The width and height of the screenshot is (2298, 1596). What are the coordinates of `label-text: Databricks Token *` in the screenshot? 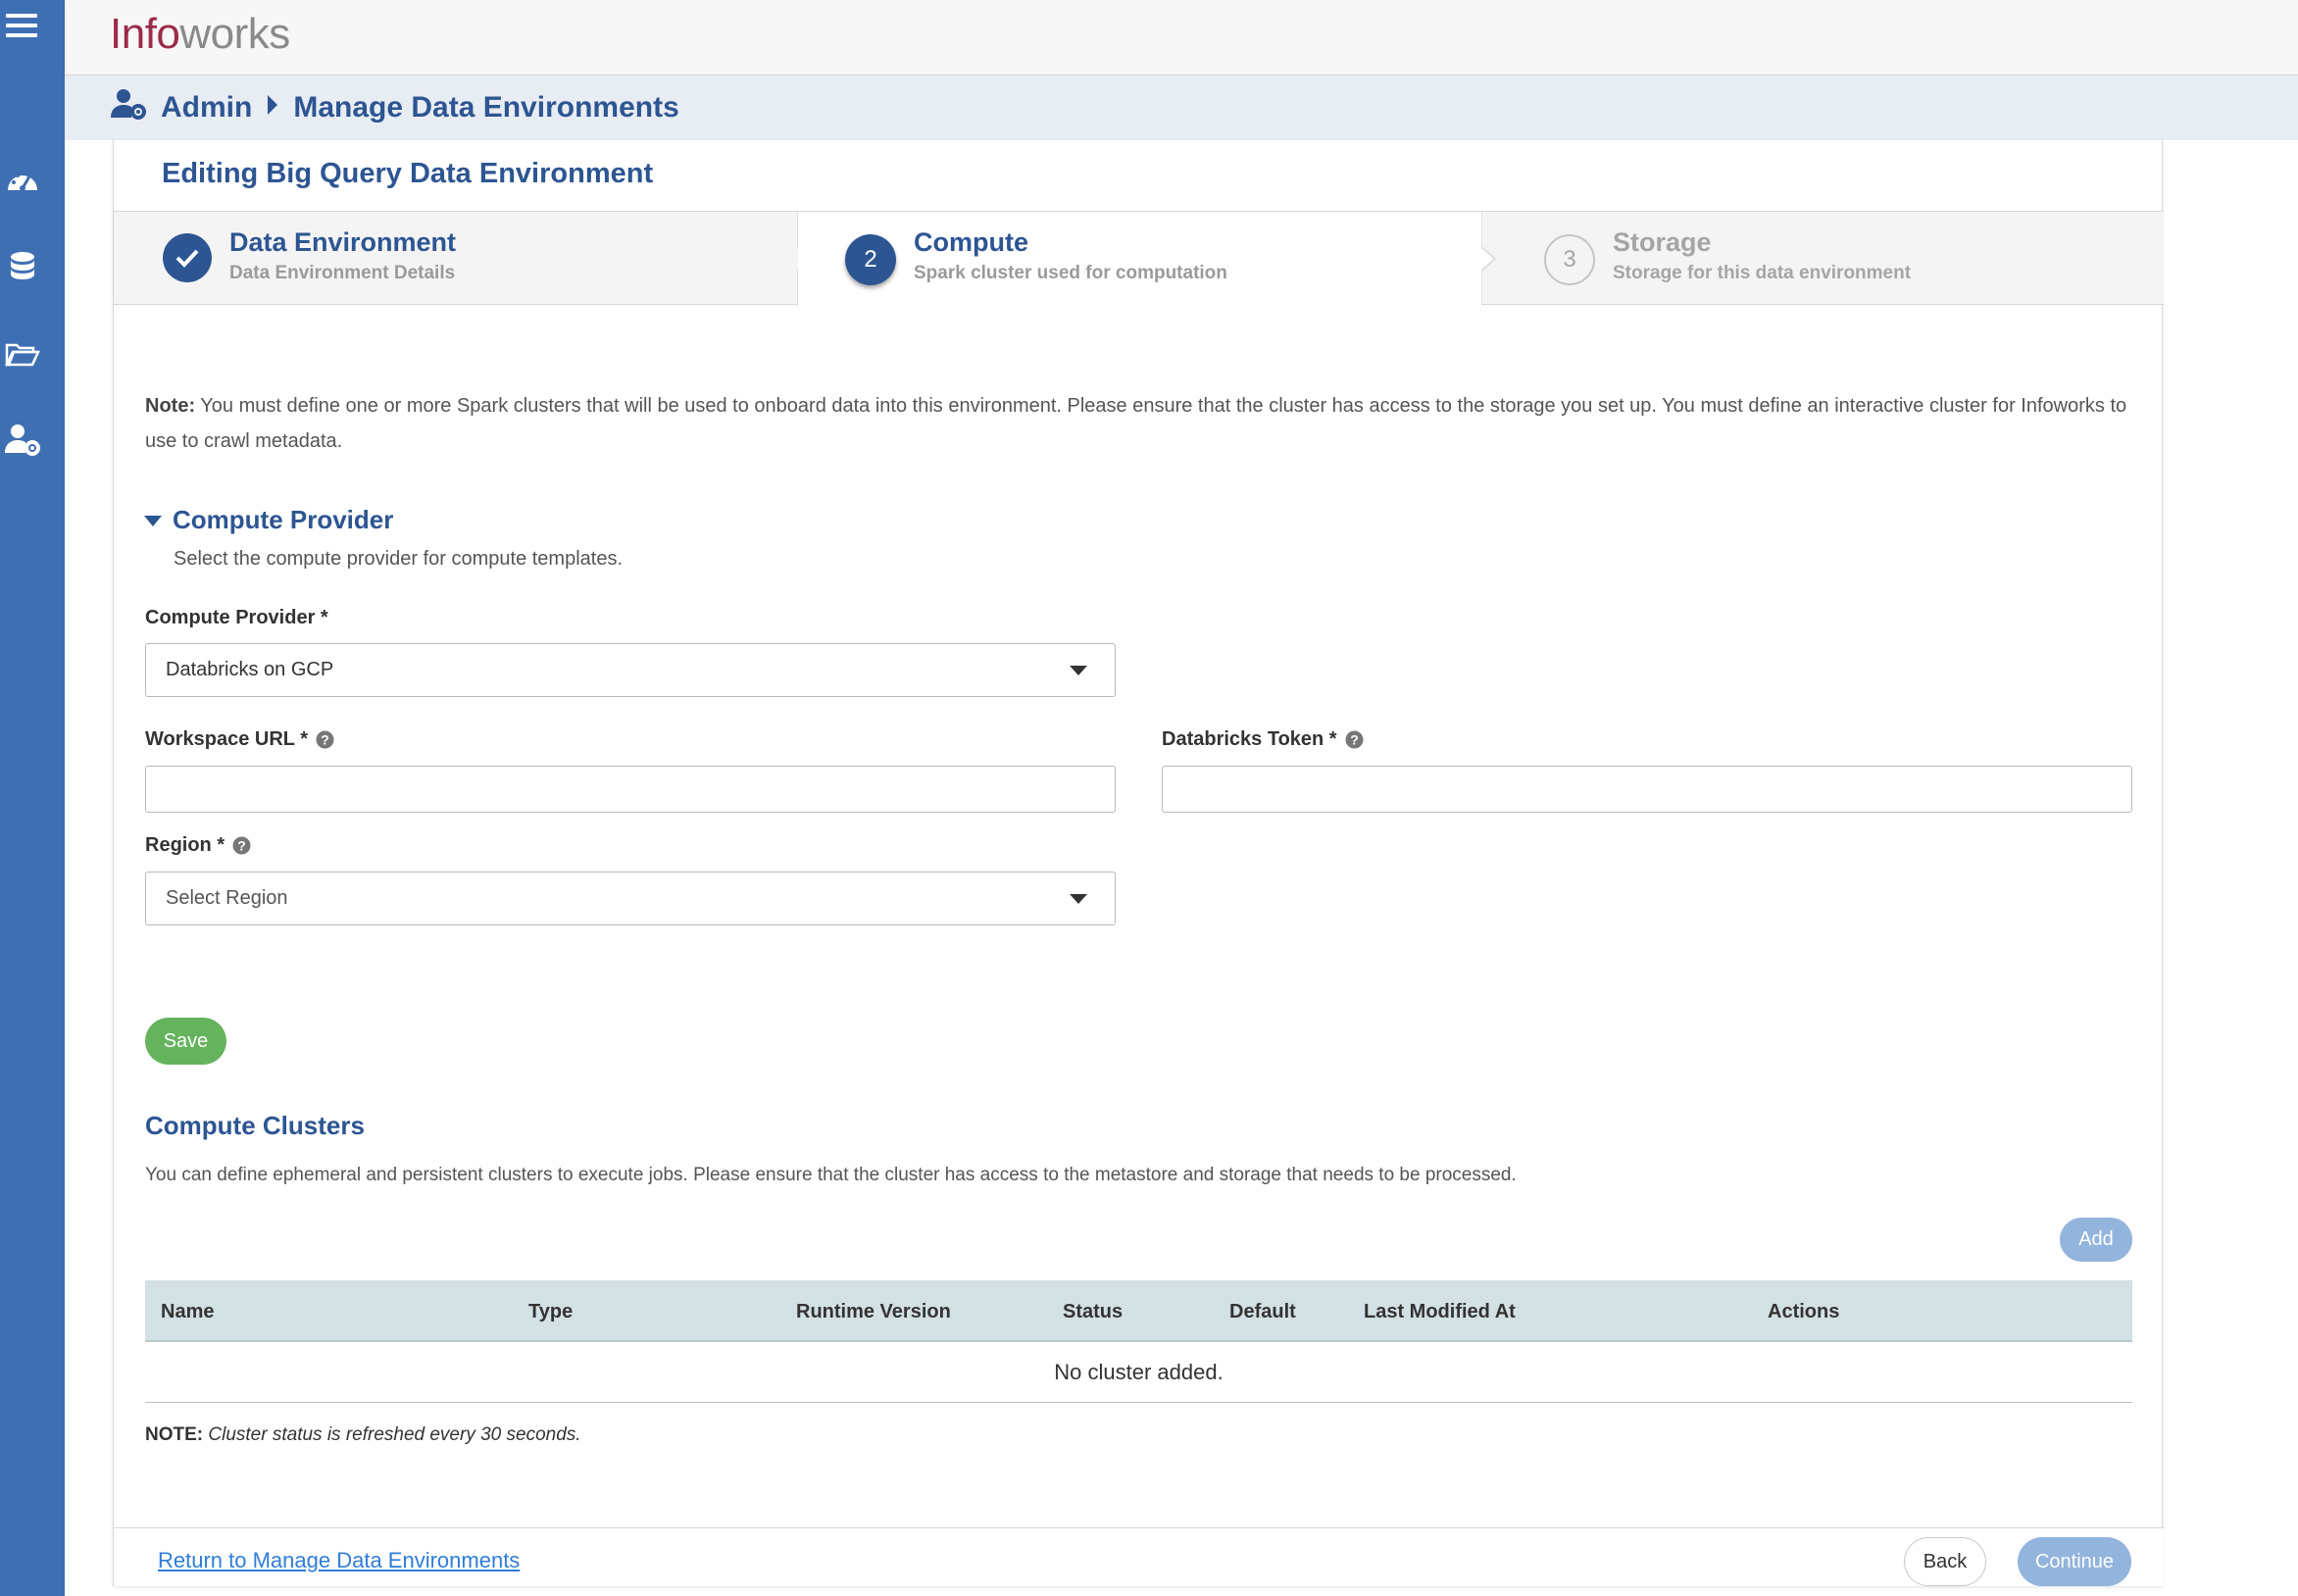 It's located at (1249, 739).